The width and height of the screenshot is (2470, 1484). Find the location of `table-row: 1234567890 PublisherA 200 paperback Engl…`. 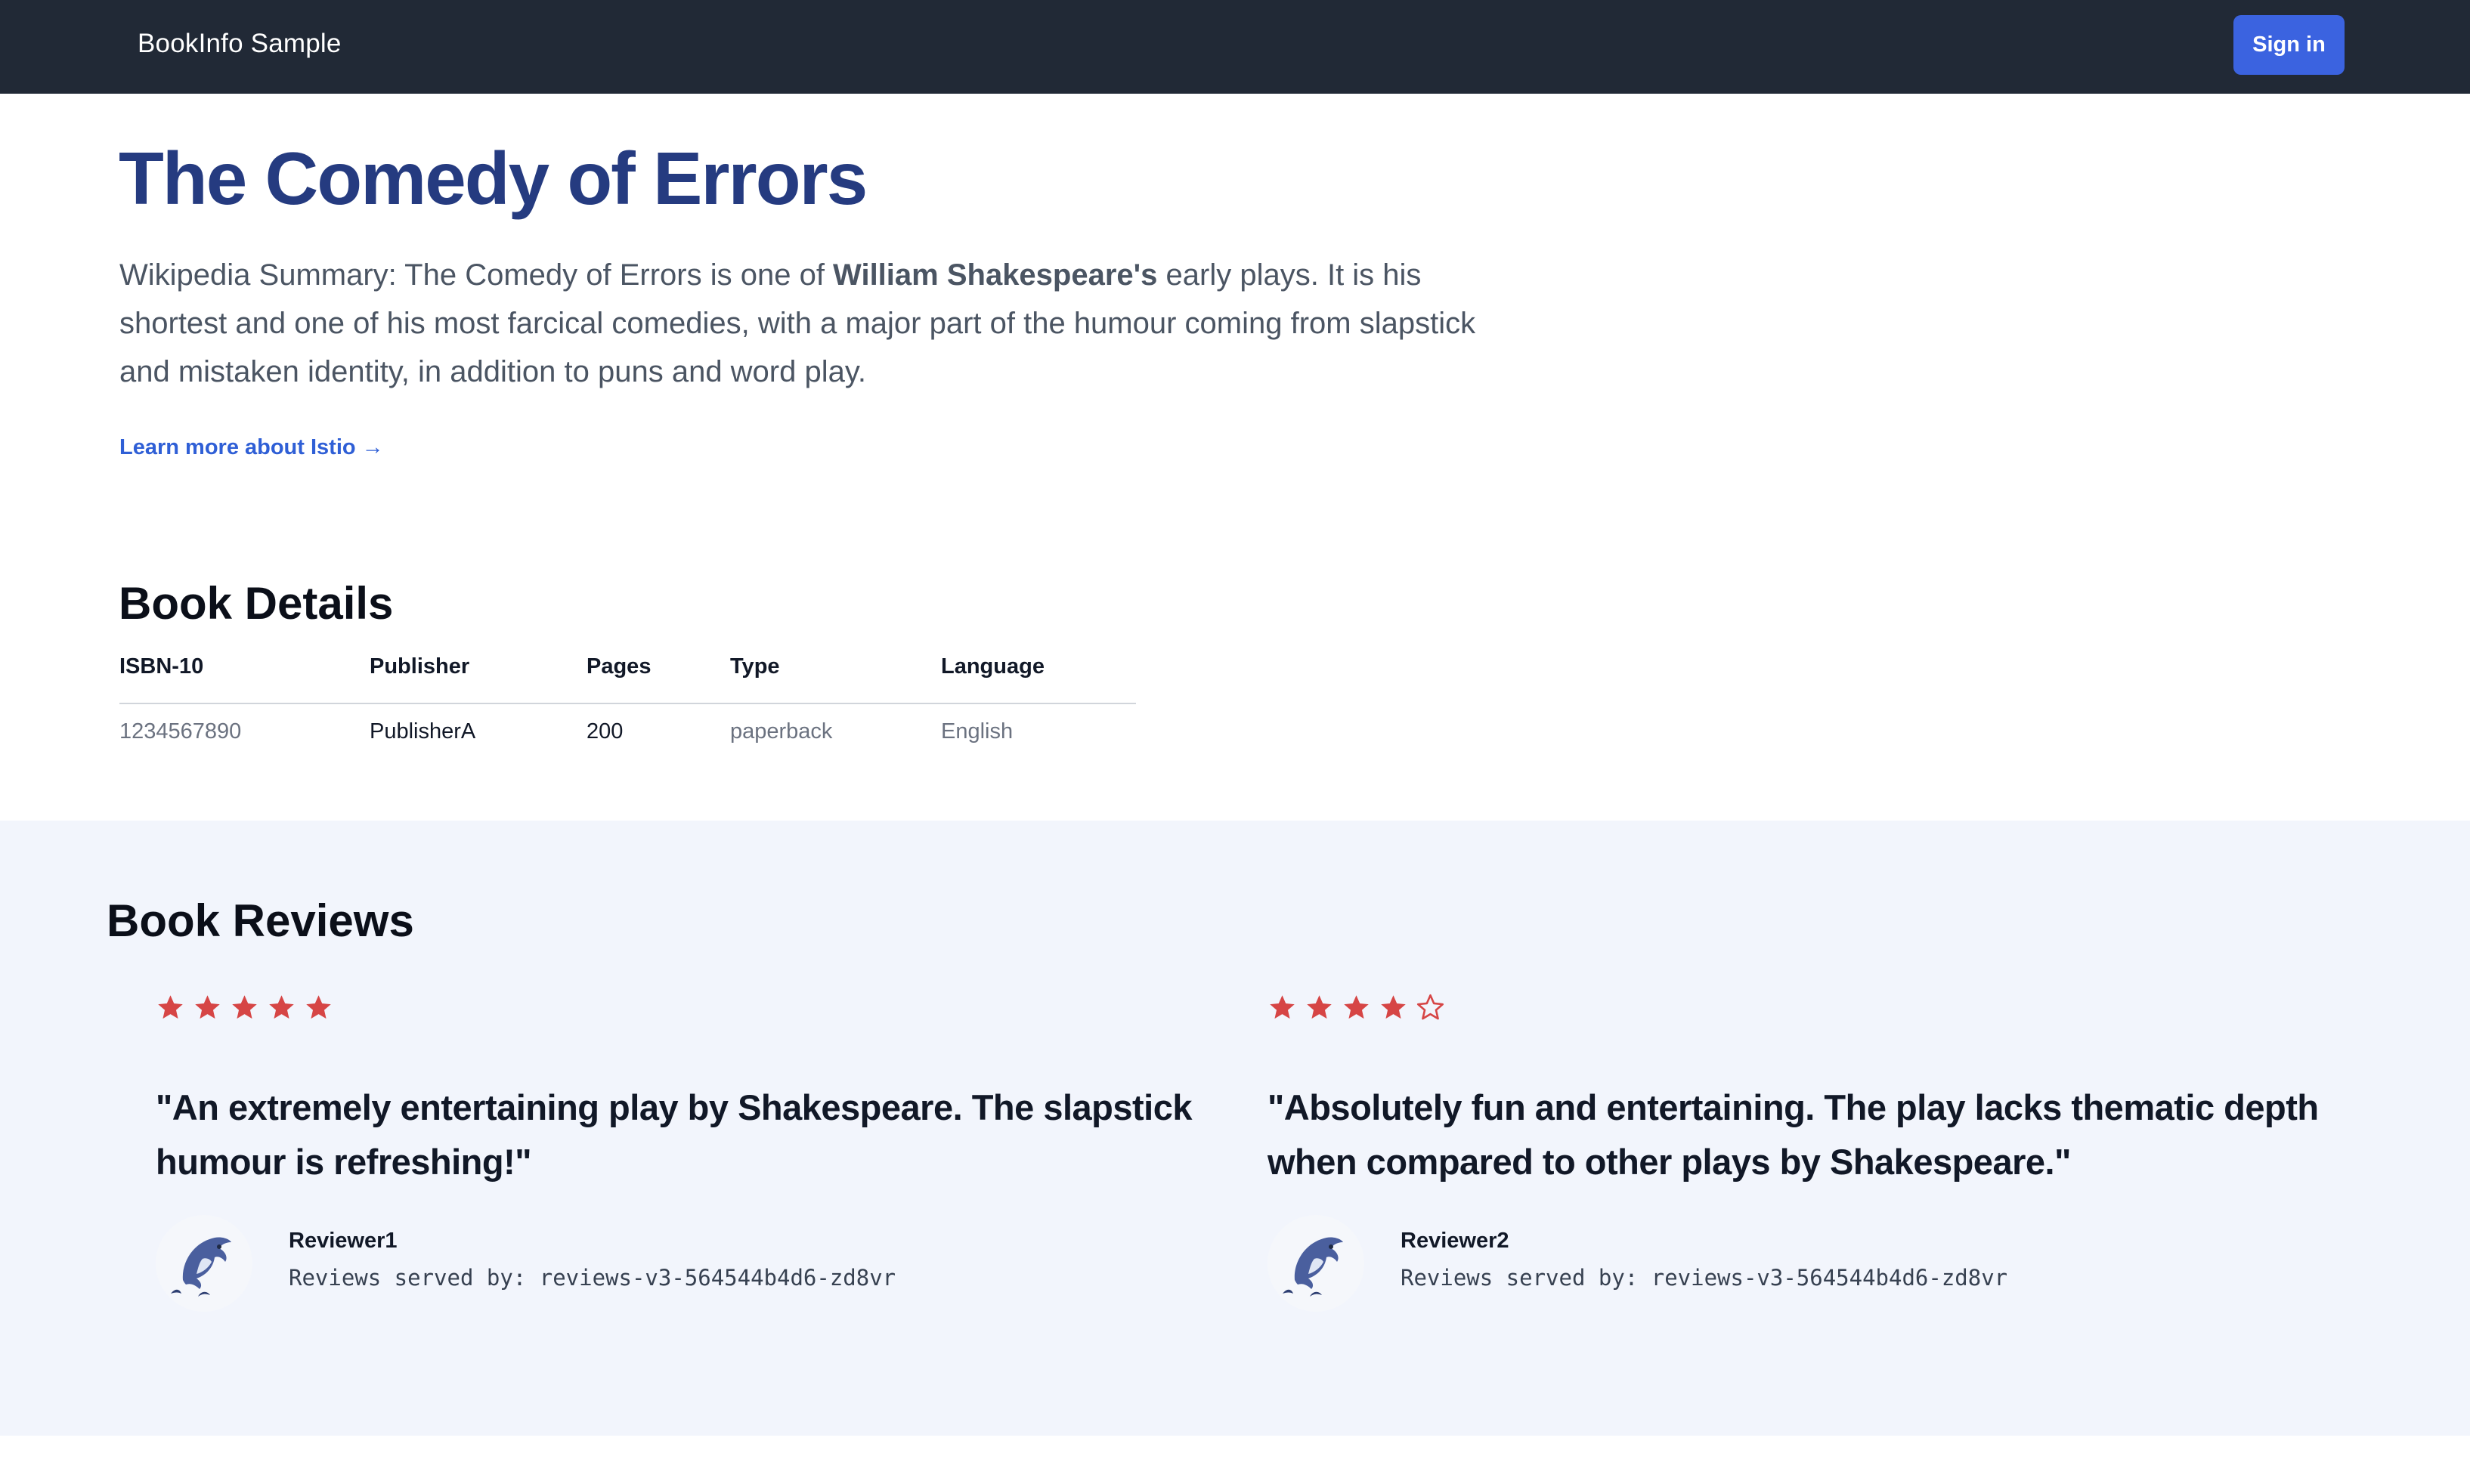

table-row: 1234567890 PublisherA 200 paperback Engl… is located at coordinates (627, 697).